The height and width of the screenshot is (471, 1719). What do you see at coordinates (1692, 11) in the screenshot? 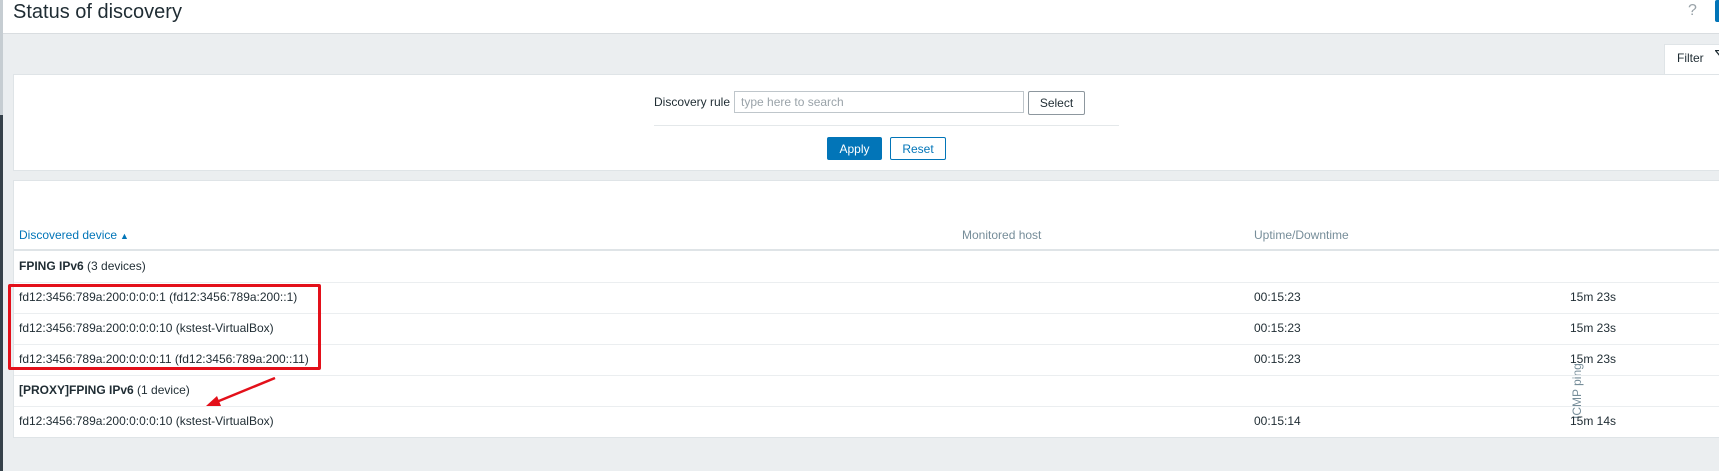
I see `help-icon: ?` at bounding box center [1692, 11].